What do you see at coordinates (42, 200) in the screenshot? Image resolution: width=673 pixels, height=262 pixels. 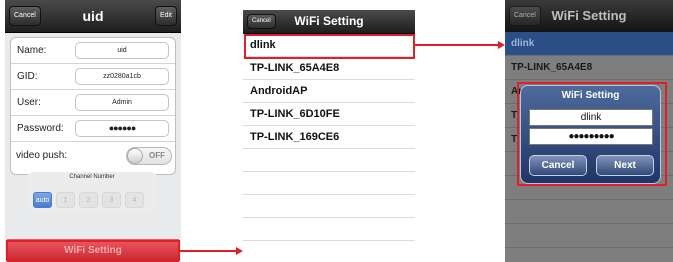 I see `channel-option-auto: auto` at bounding box center [42, 200].